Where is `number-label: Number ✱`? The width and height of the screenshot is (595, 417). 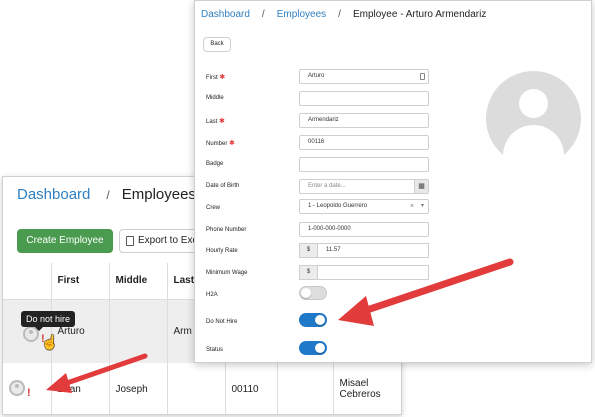
number-label: Number ✱ is located at coordinates (220, 143).